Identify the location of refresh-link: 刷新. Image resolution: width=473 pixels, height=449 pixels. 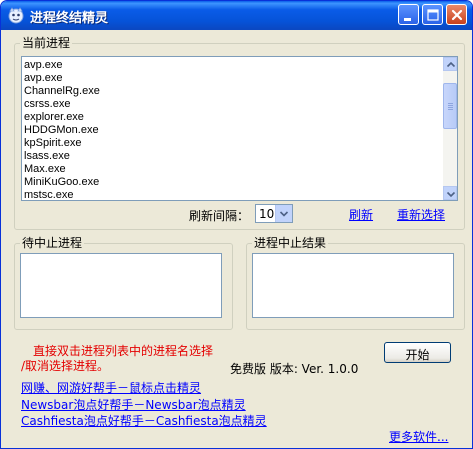
(361, 214).